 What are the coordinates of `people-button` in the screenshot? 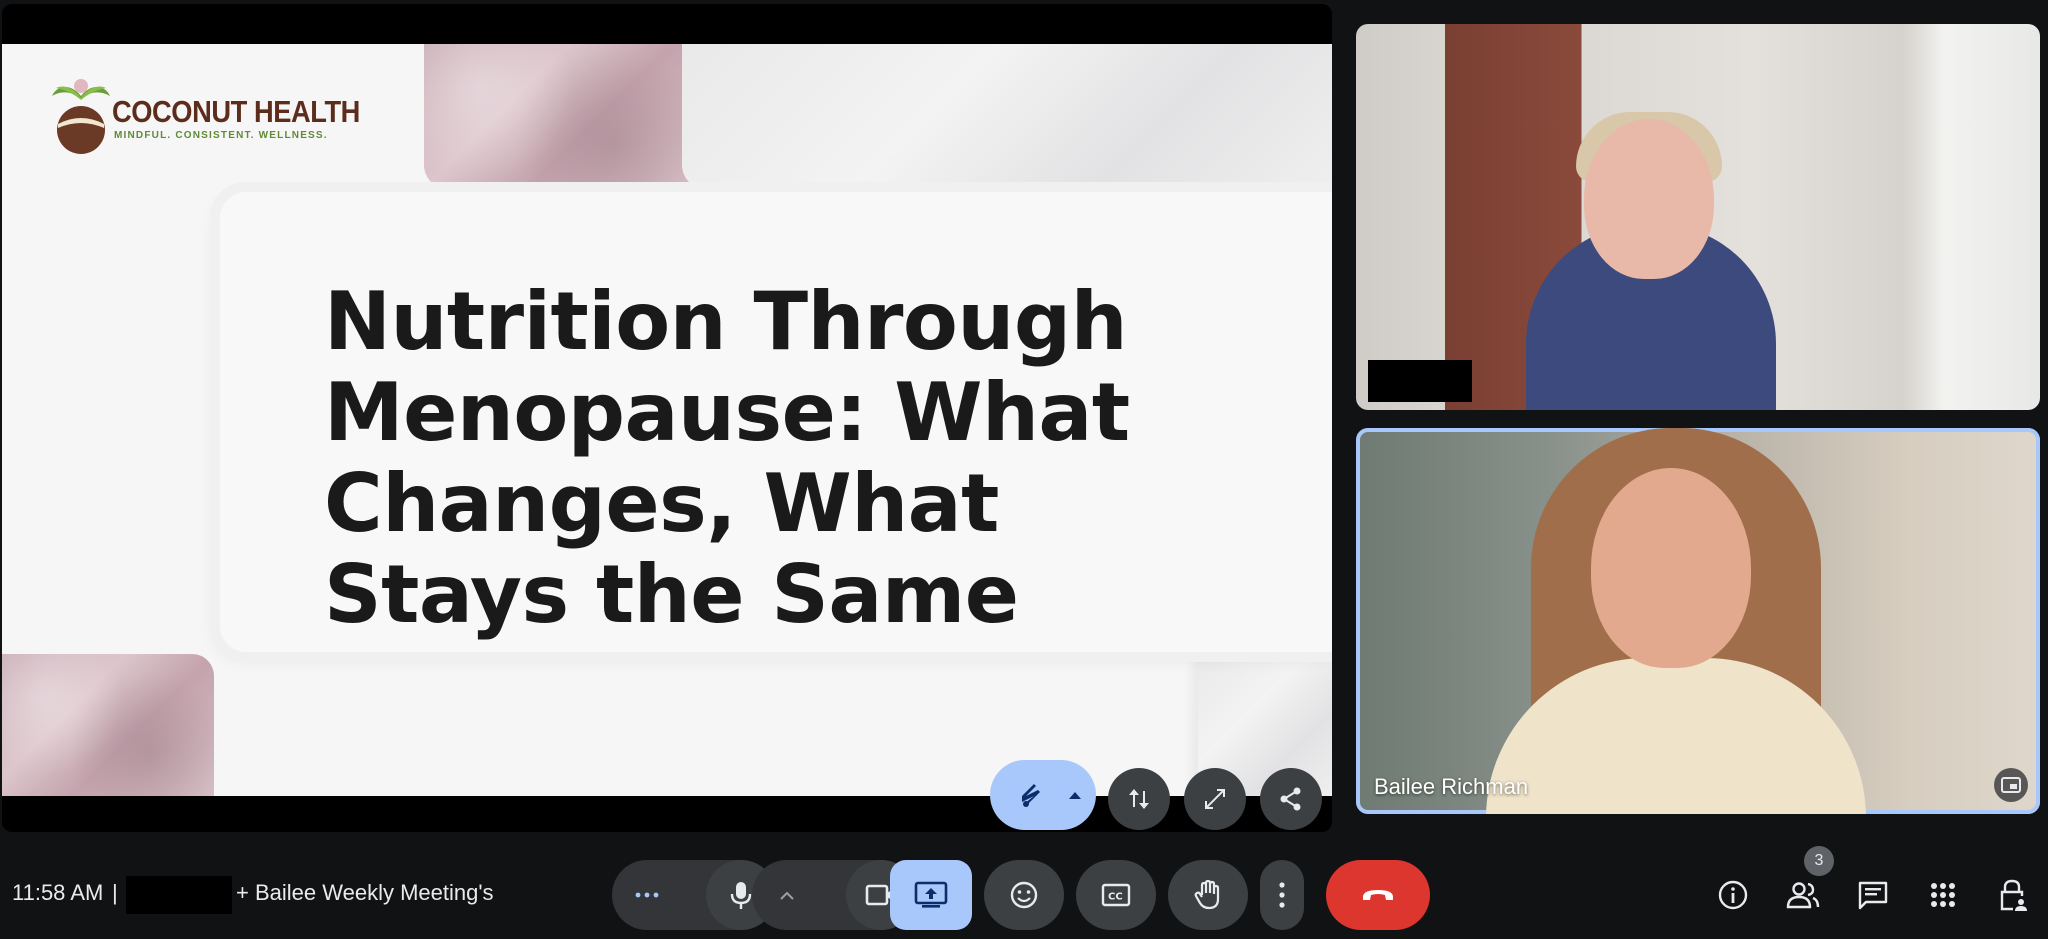 It's located at (1803, 895).